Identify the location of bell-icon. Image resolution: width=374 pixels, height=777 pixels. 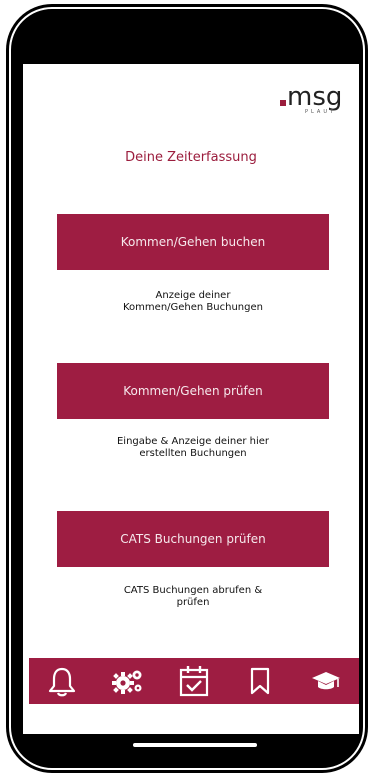
(62, 682).